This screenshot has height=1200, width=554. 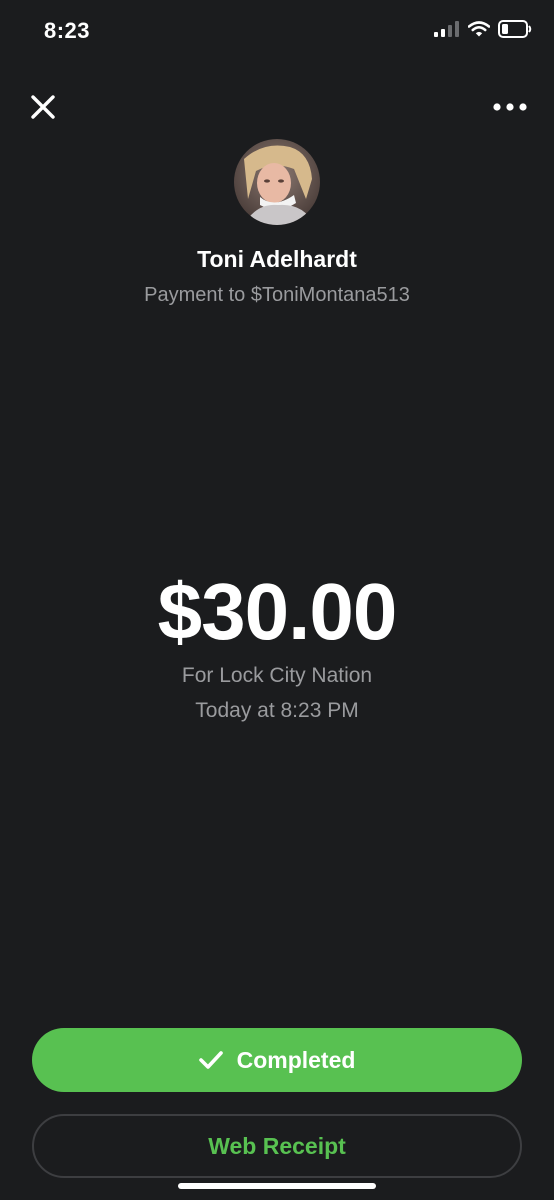 What do you see at coordinates (277, 611) in the screenshot?
I see `payment-amount: $30.00` at bounding box center [277, 611].